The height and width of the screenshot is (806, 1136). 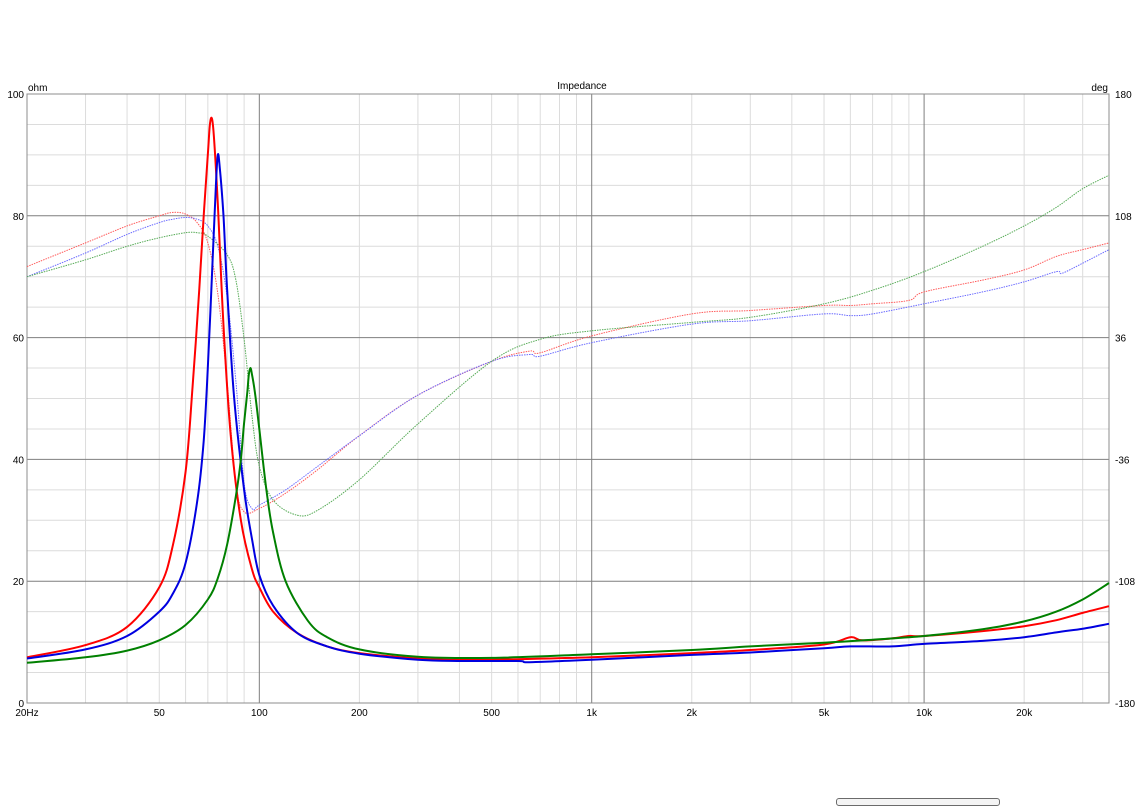 What do you see at coordinates (160, 713) in the screenshot?
I see `x-tick-label: 50` at bounding box center [160, 713].